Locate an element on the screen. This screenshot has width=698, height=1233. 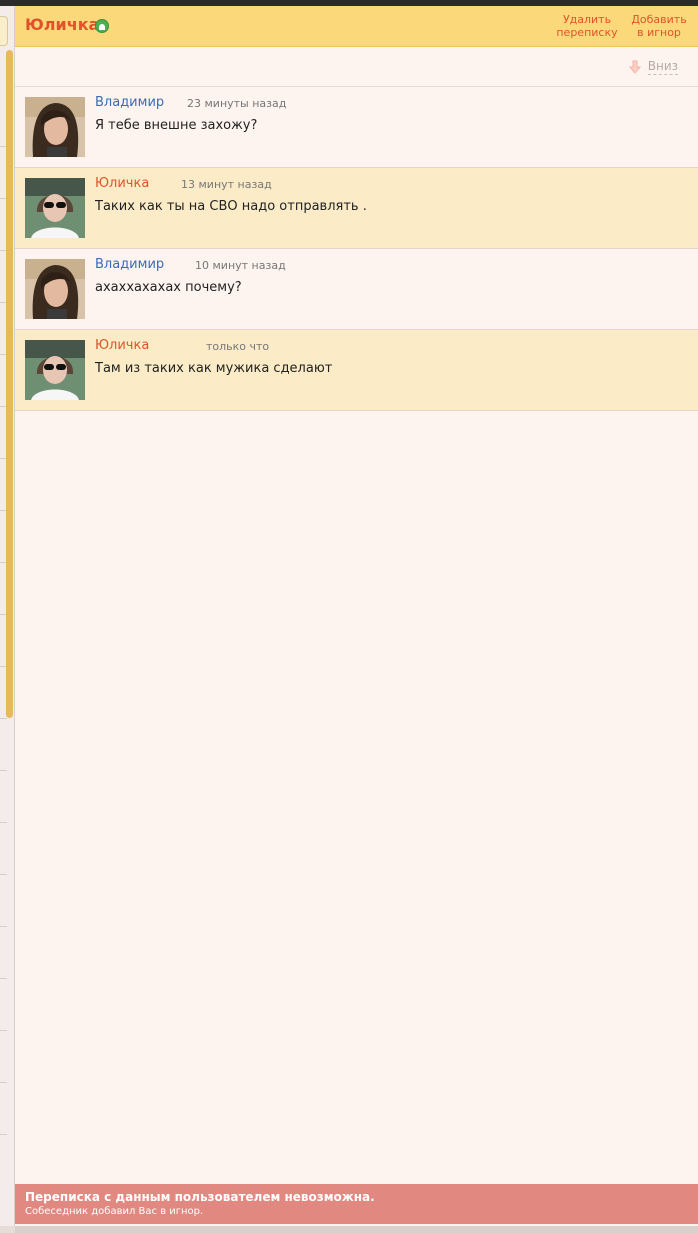
add-to-ignore-button: Добавить в игнор is located at coordinates (659, 26).